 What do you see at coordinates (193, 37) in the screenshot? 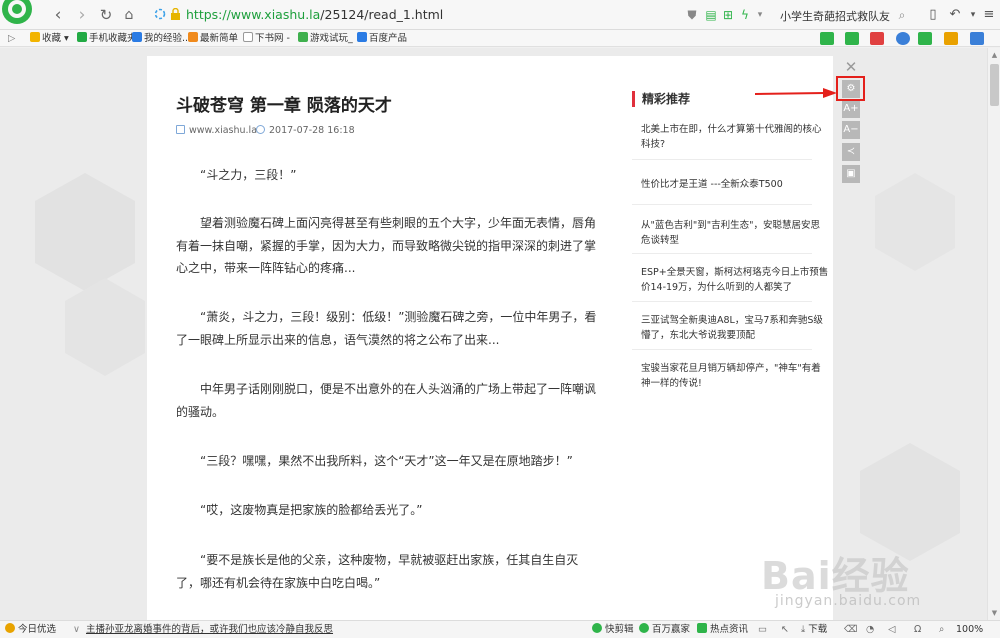
I see `gift-icon` at bounding box center [193, 37].